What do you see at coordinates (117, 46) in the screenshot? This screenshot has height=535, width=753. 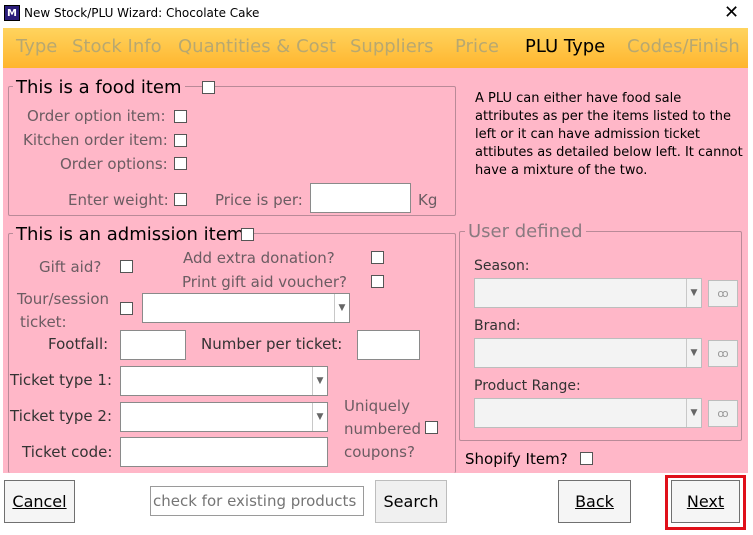 I see `tab-stock-info: Stock Info` at bounding box center [117, 46].